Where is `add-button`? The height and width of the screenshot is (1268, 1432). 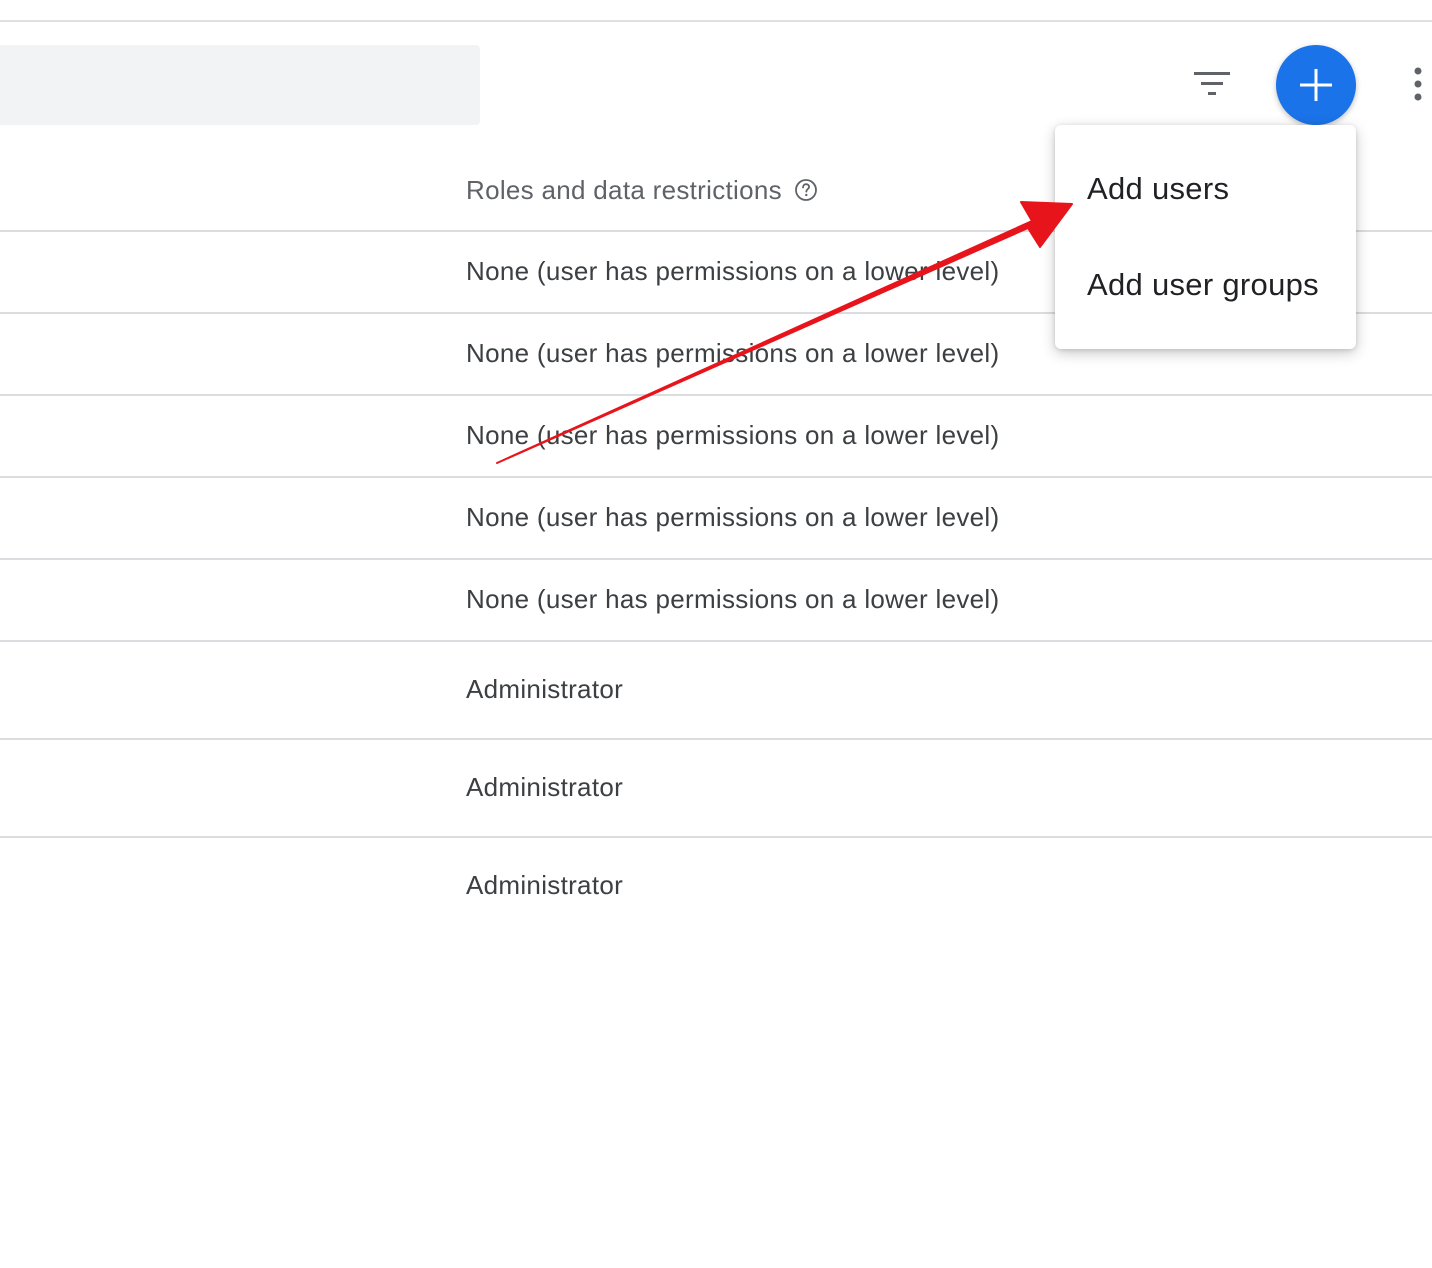 add-button is located at coordinates (1316, 85).